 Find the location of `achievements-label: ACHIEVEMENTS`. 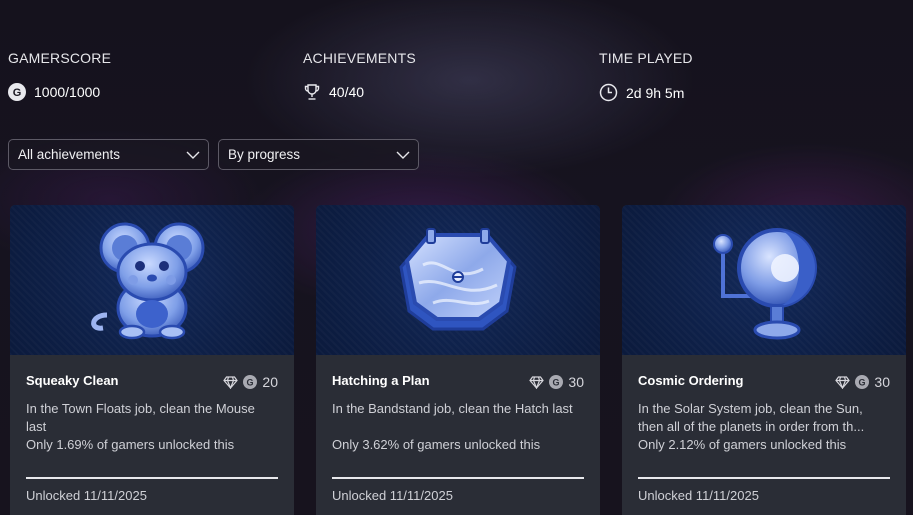

achievements-label: ACHIEVEMENTS is located at coordinates (359, 58).